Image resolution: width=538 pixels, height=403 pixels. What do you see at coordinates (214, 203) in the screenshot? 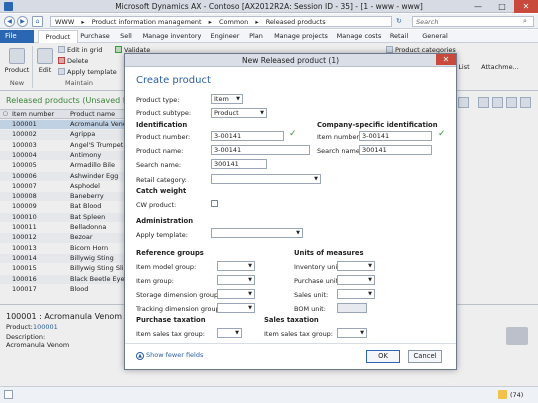
I see `cw-product-checkbox` at bounding box center [214, 203].